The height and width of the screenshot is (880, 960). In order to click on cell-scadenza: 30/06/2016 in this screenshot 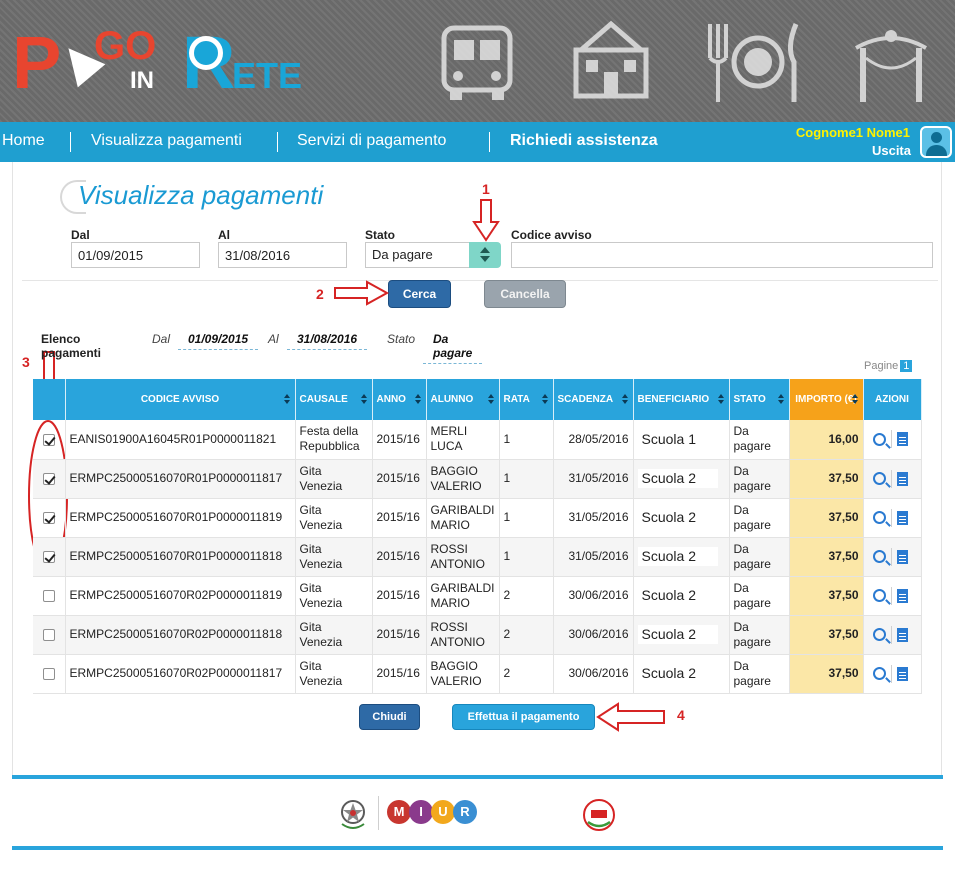, I will do `click(593, 635)`.